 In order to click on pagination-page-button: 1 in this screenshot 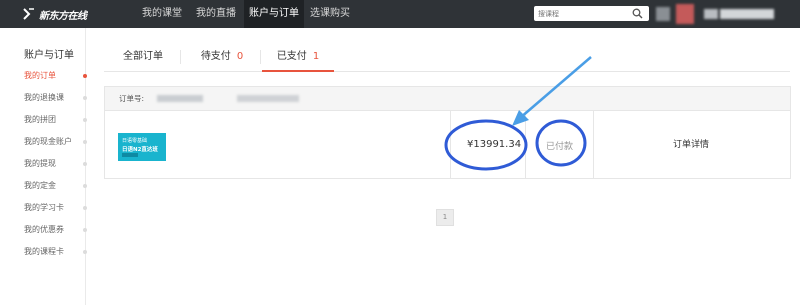, I will do `click(445, 217)`.